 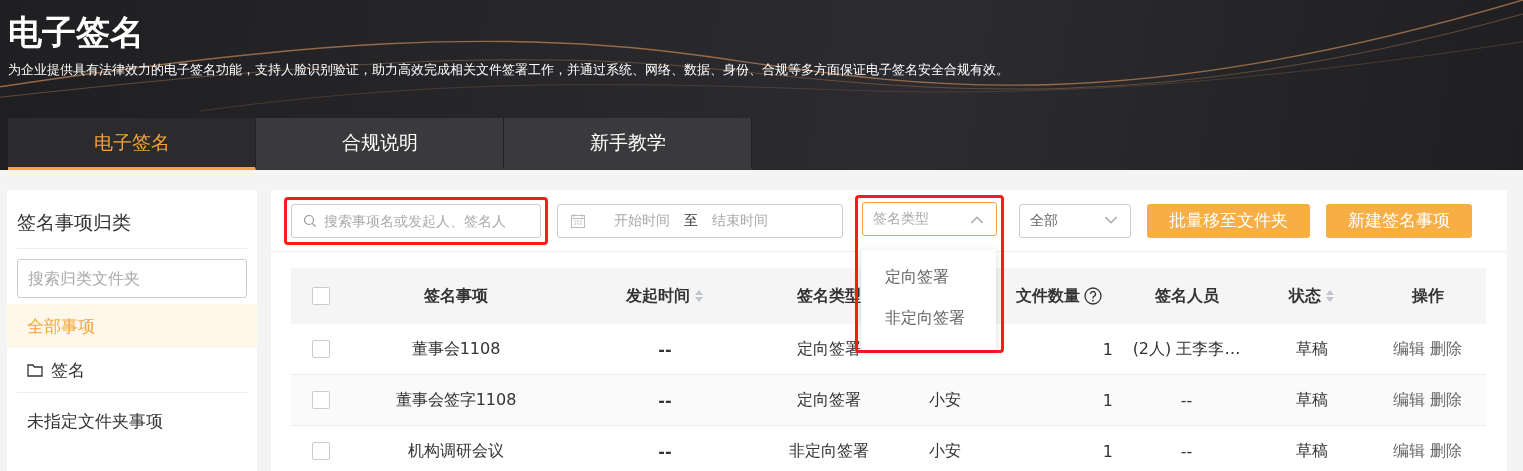 I want to click on table-cell: 非定向签署, so click(x=829, y=451).